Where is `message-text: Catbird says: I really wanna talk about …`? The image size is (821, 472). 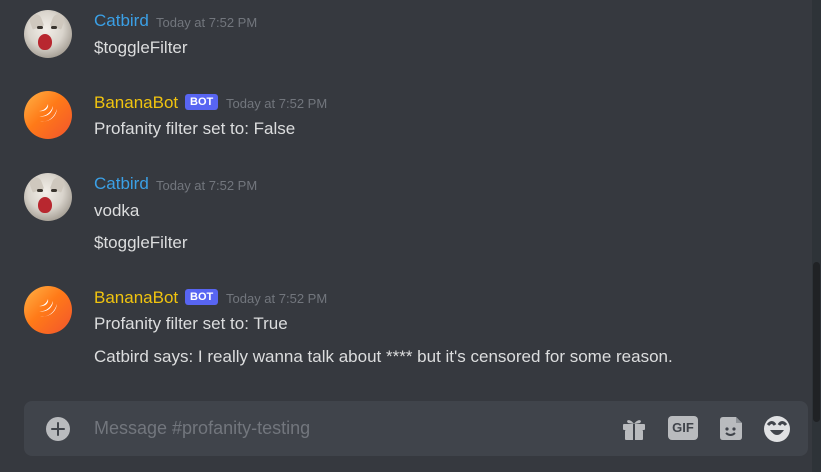
message-text: Catbird says: I really wanna talk about … is located at coordinates (383, 356).